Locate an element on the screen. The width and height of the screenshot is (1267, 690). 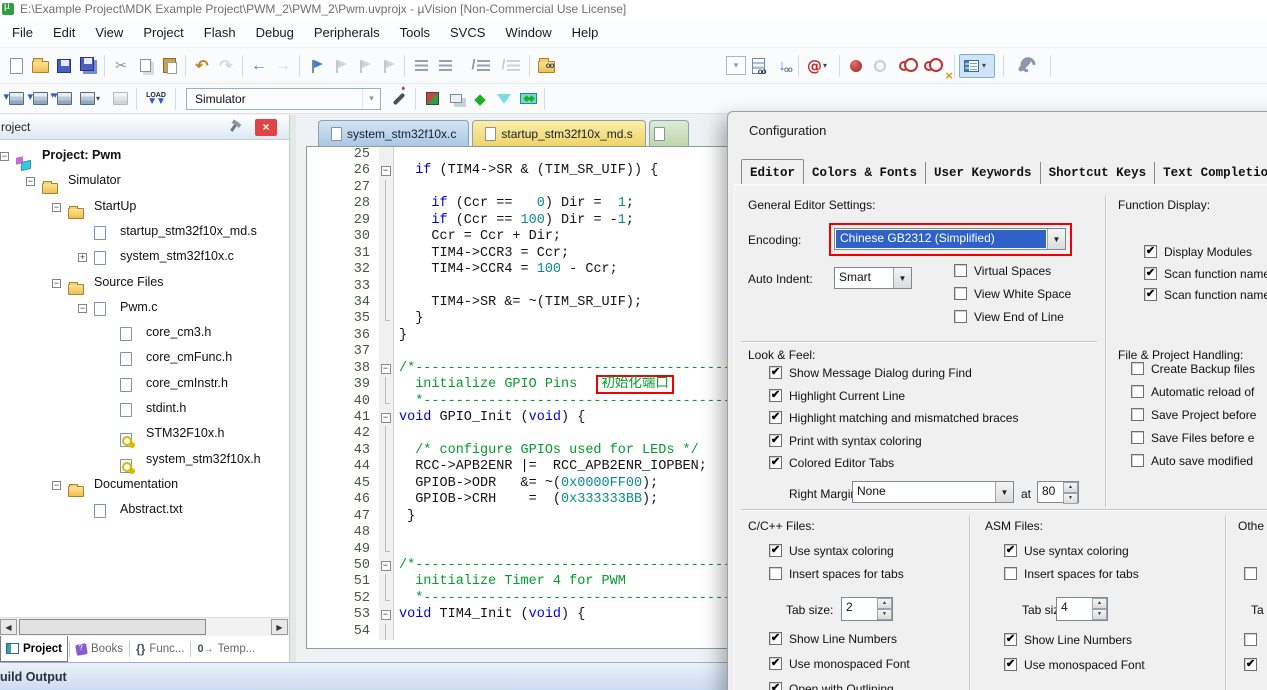
checkbox-row-virtual-spaces: Virtual Spaces is located at coordinates (1012, 275).